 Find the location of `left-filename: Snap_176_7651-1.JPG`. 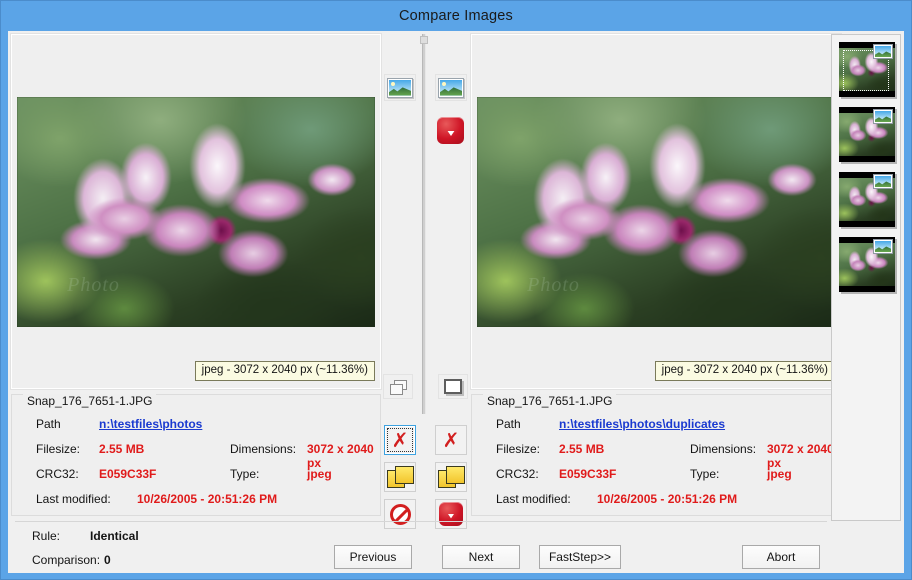

left-filename: Snap_176_7651-1.JPG is located at coordinates (90, 401).